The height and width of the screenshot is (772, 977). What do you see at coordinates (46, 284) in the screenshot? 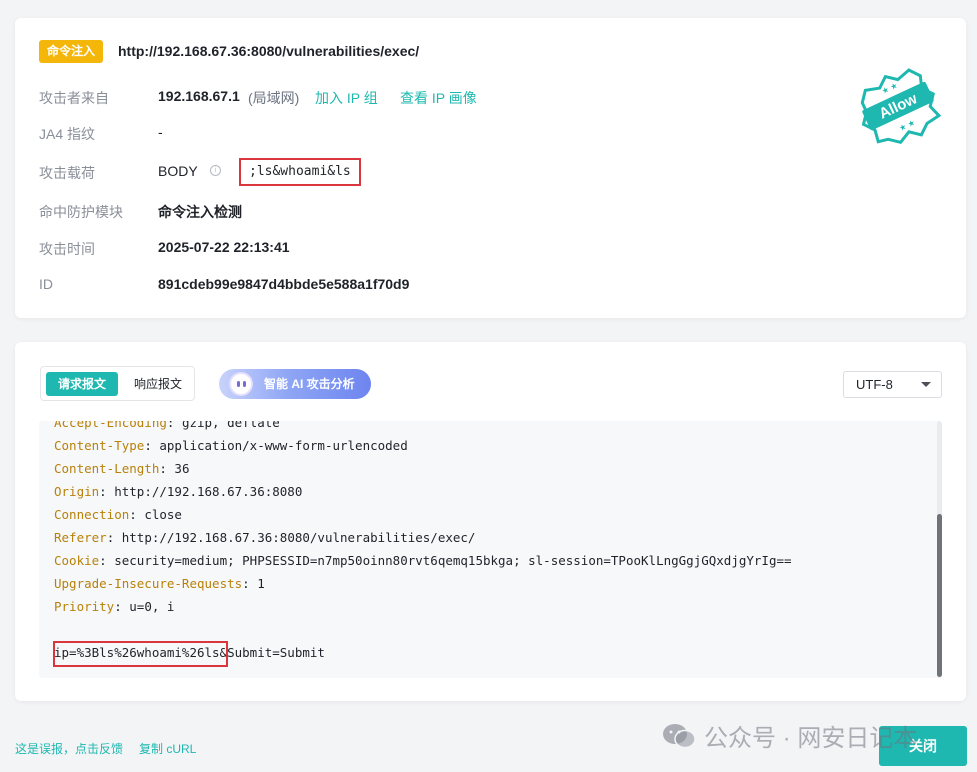
I see `id-label: ID` at bounding box center [46, 284].